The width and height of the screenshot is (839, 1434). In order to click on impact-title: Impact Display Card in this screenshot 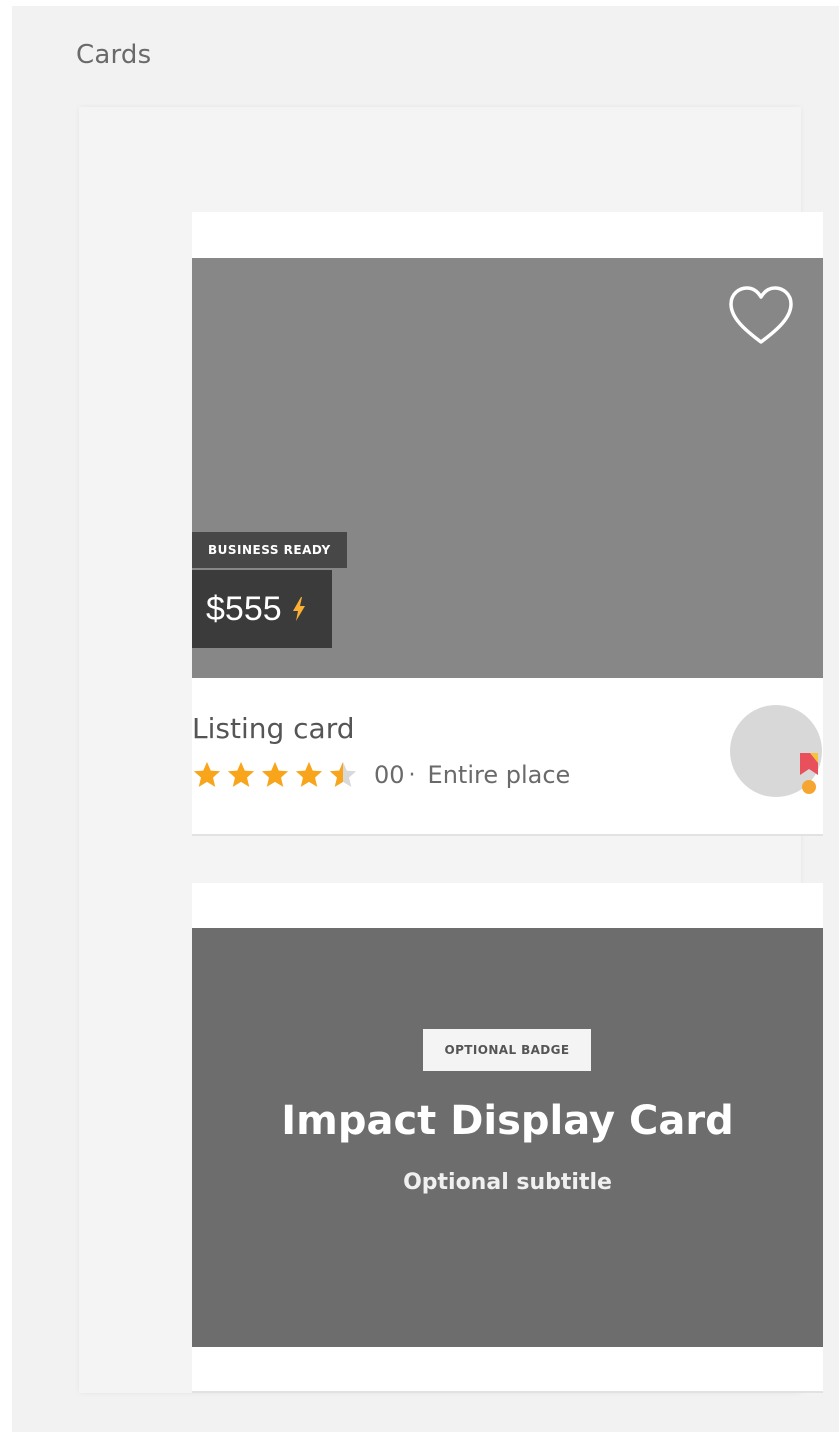, I will do `click(507, 1121)`.